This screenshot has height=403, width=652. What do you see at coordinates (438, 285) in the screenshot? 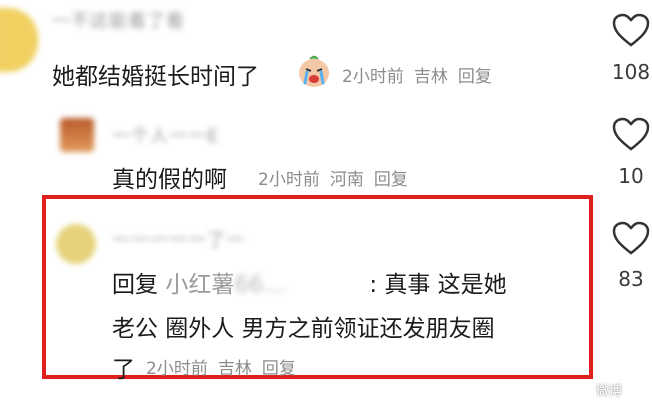
I see `comment-text-content: : 真事 这是她` at bounding box center [438, 285].